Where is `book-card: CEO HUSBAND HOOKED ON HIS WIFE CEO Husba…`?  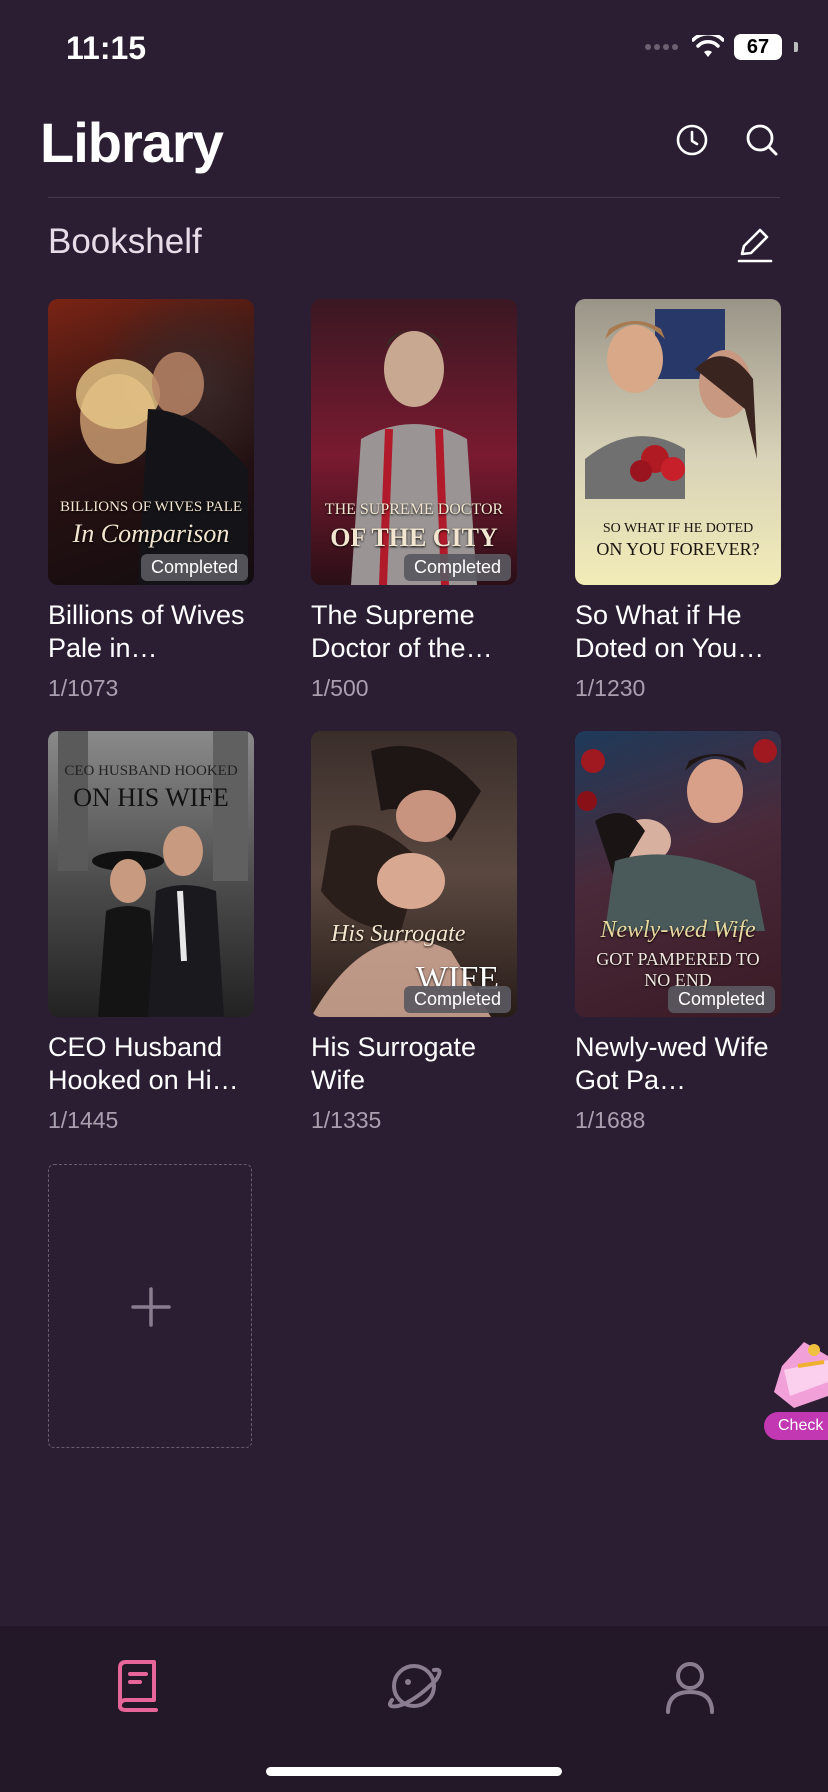
book-card: CEO HUSBAND HOOKED ON HIS WIFE CEO Husba… is located at coordinates (151, 932).